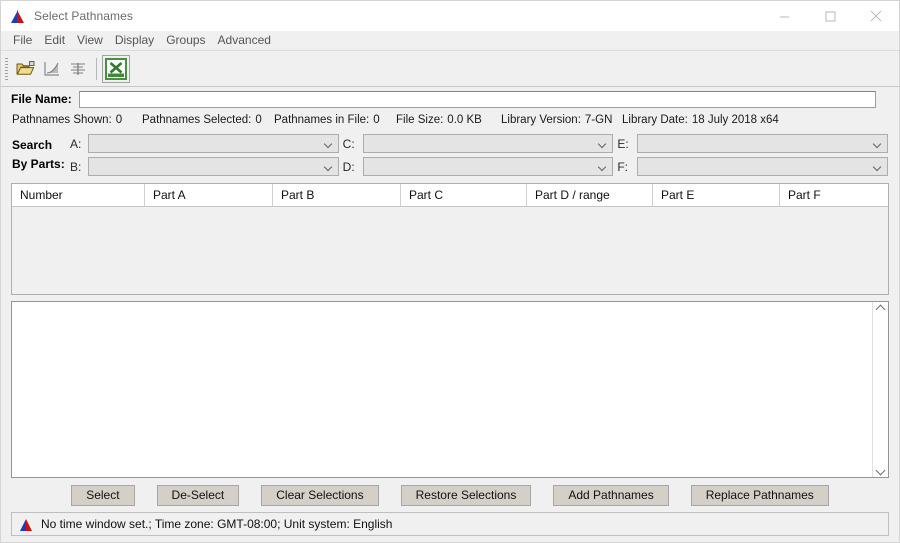  What do you see at coordinates (881, 309) in the screenshot?
I see `chevron-up-icon` at bounding box center [881, 309].